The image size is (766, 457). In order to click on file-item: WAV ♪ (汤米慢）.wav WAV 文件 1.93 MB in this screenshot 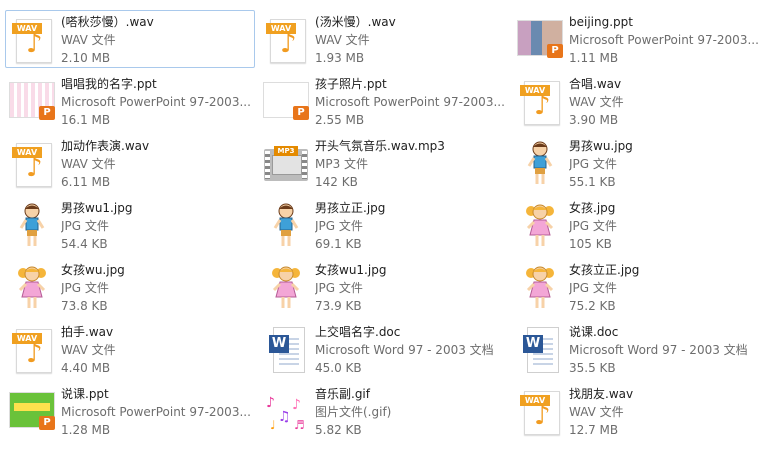, I will do `click(384, 39)`.